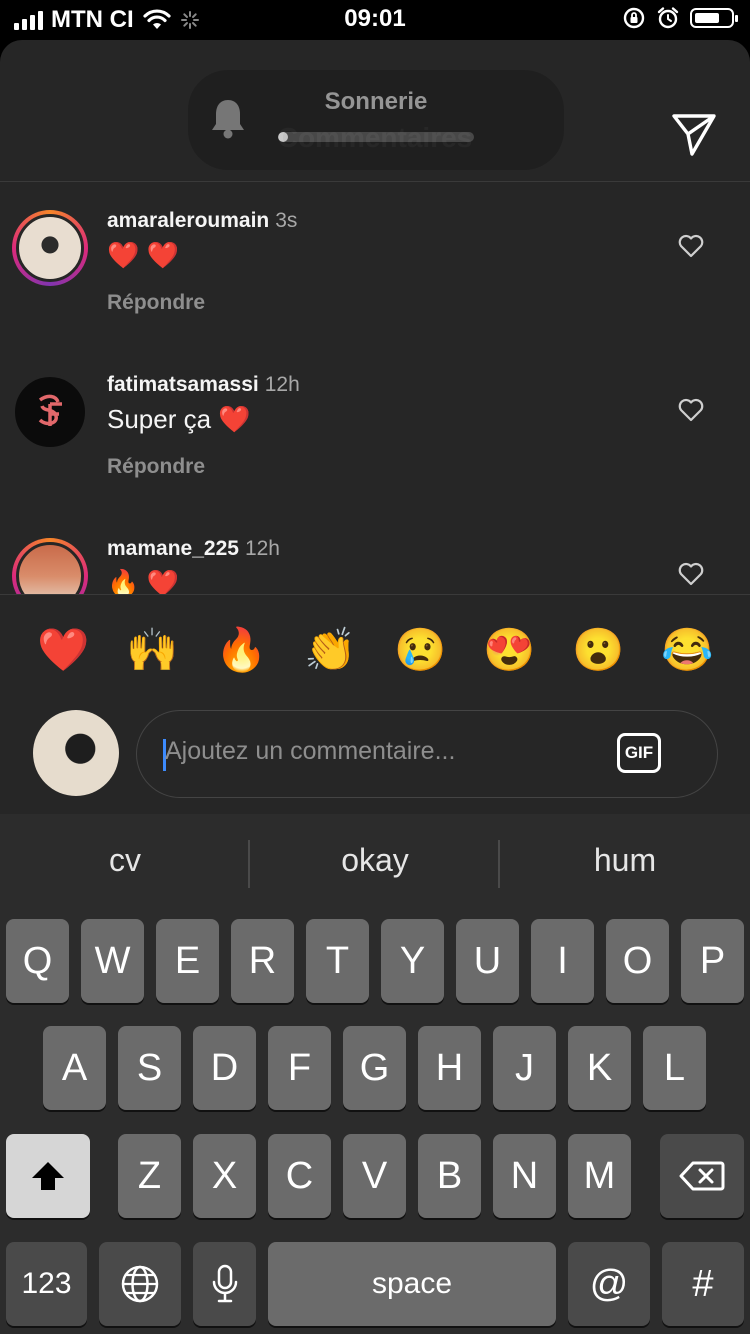  I want to click on key-o: O, so click(637, 961).